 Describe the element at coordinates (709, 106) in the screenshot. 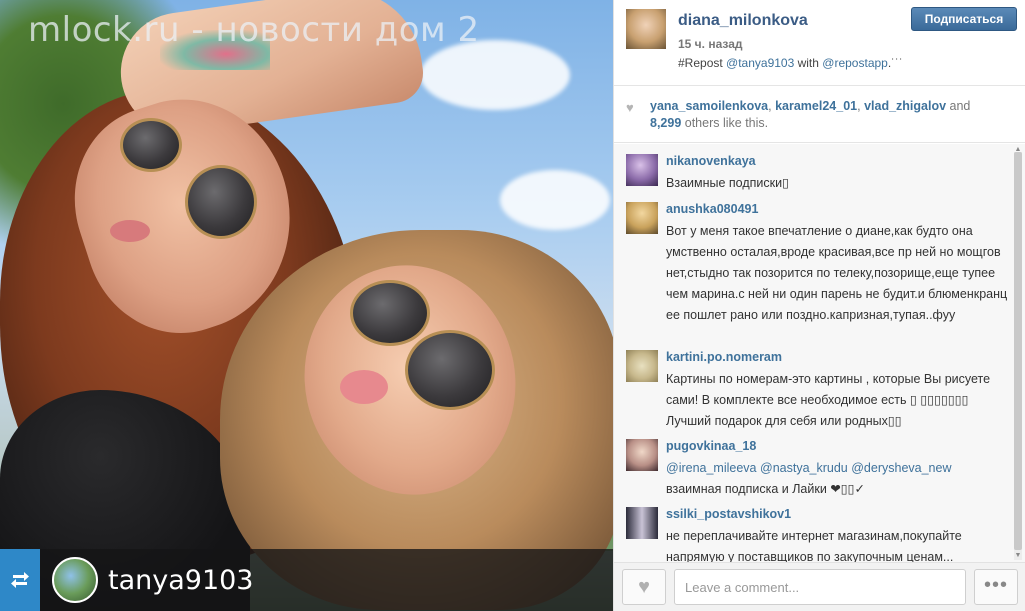

I see `liker-username: yana_samoilenkova` at that location.